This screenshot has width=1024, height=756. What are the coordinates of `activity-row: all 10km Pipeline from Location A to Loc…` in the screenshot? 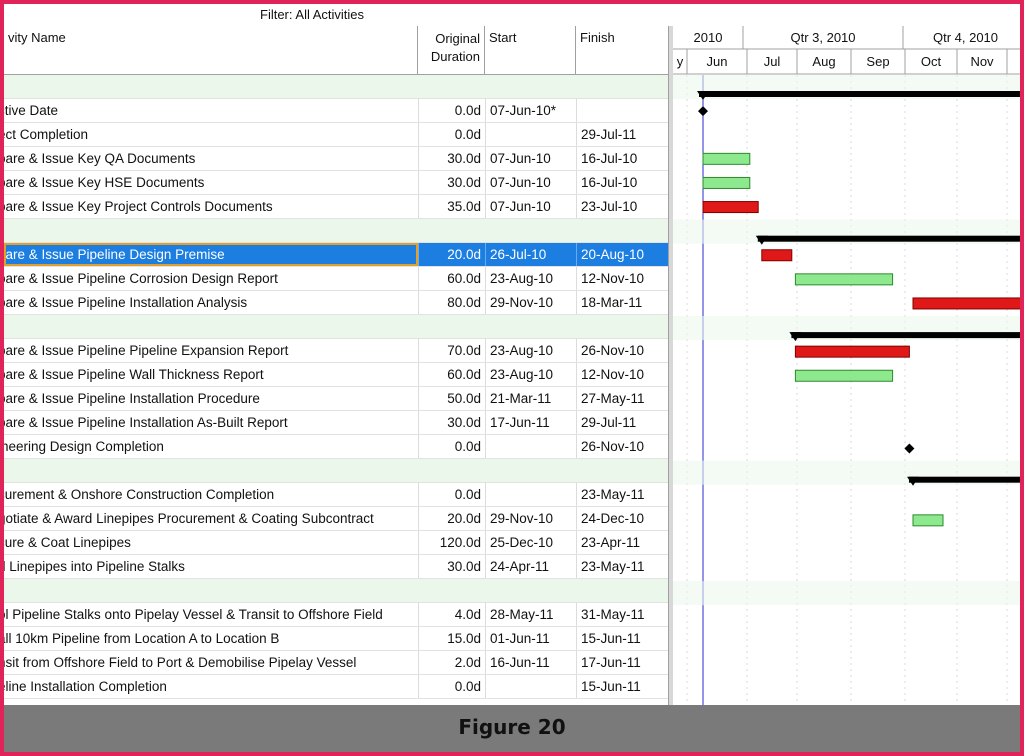 It's located at (336, 639).